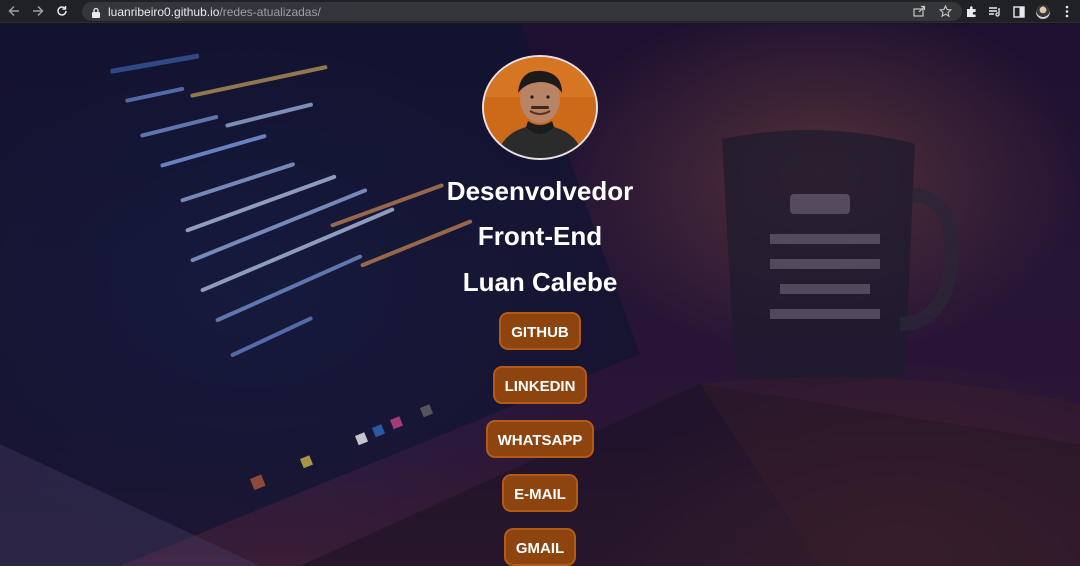 Image resolution: width=1080 pixels, height=566 pixels. What do you see at coordinates (945, 11) in the screenshot?
I see `star-icon` at bounding box center [945, 11].